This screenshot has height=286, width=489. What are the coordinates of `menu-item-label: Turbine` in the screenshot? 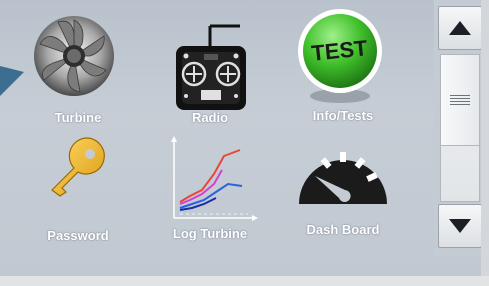 It's located at (78, 117).